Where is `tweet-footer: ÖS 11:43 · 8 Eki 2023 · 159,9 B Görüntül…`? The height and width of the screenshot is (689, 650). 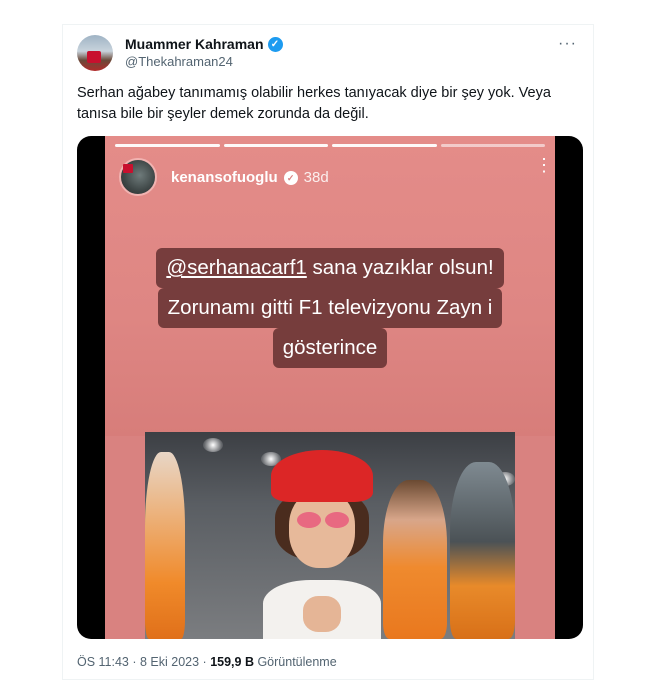
tweet-footer: ÖS 11:43 · 8 Eki 2023 · 159,9 B Görüntül… is located at coordinates (207, 662).